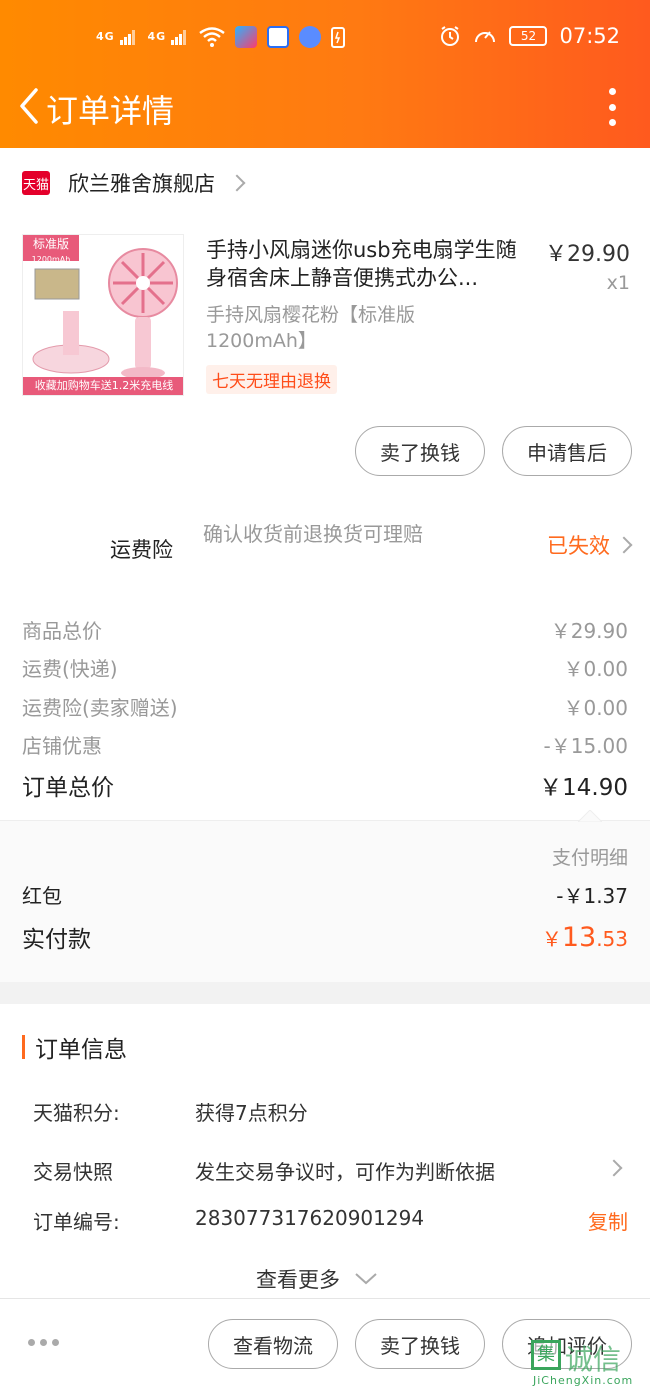 The height and width of the screenshot is (1390, 650). What do you see at coordinates (589, 631) in the screenshot?
I see `summary-value: ￥29.90` at bounding box center [589, 631].